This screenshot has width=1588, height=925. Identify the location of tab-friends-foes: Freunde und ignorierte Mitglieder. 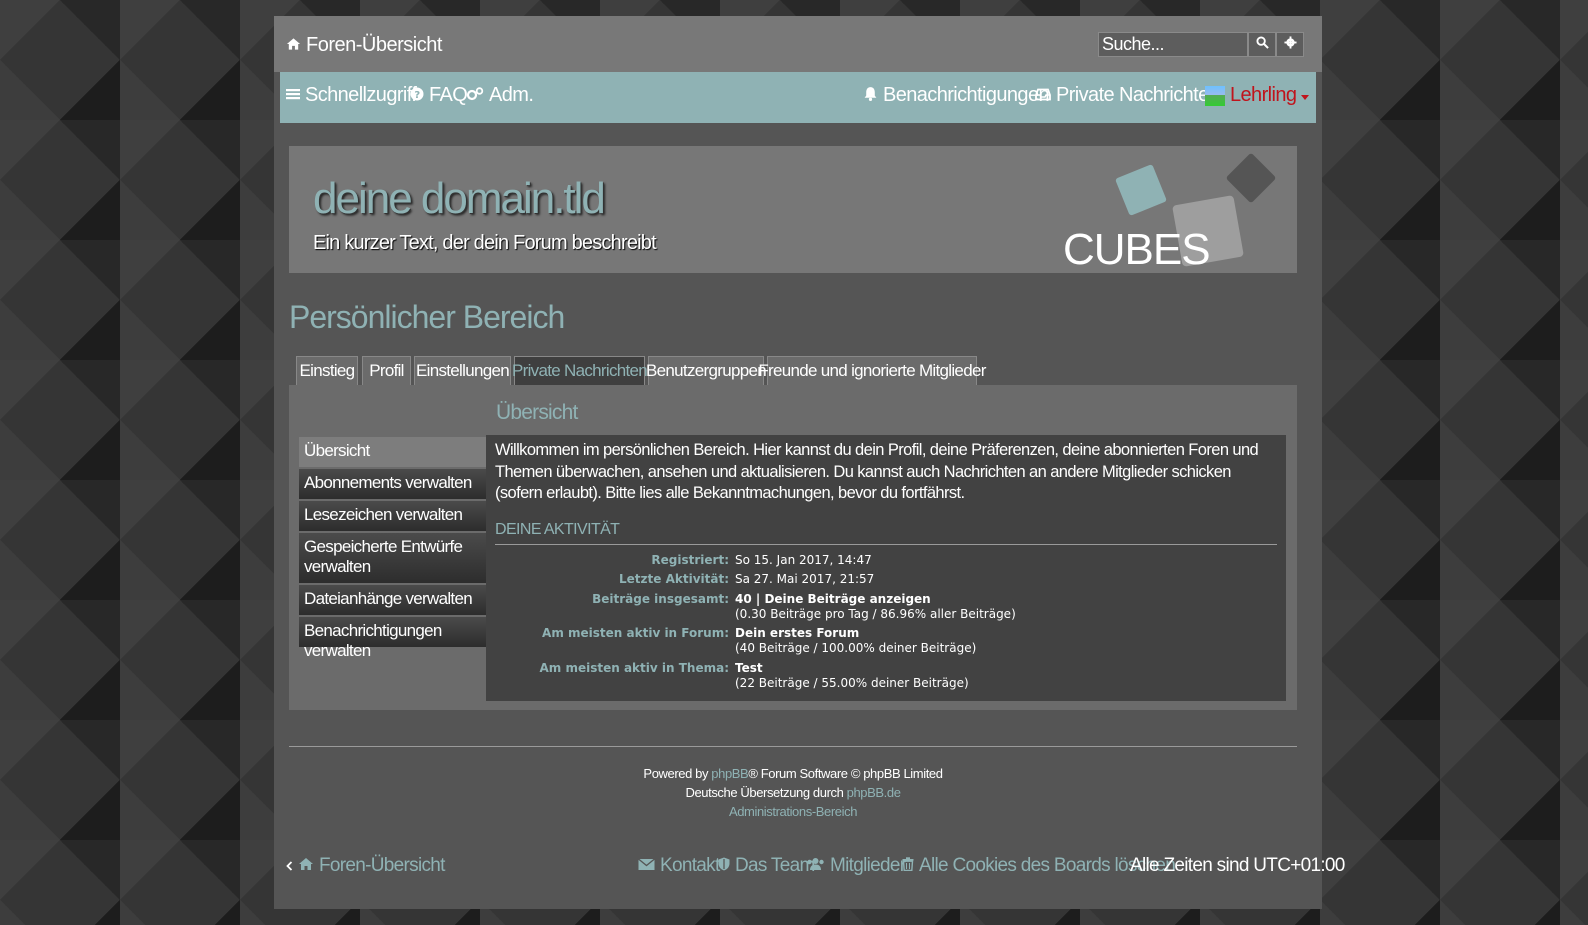
(872, 370).